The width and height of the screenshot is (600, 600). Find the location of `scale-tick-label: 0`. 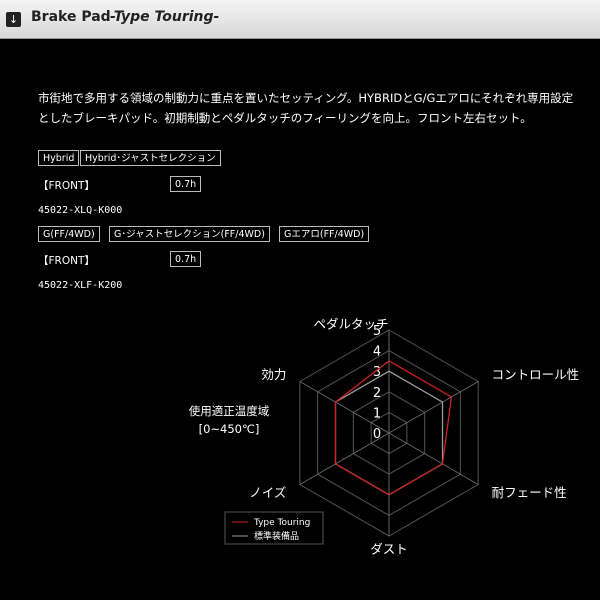

scale-tick-label: 0 is located at coordinates (377, 434).